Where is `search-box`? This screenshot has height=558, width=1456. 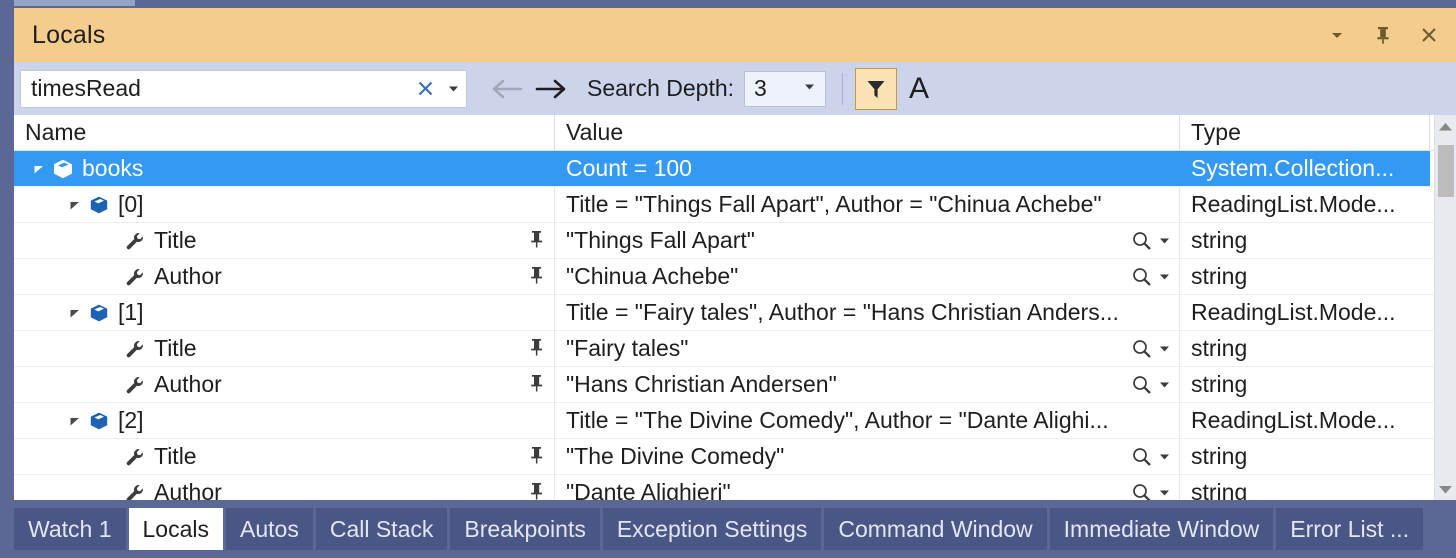
search-box is located at coordinates (243, 88).